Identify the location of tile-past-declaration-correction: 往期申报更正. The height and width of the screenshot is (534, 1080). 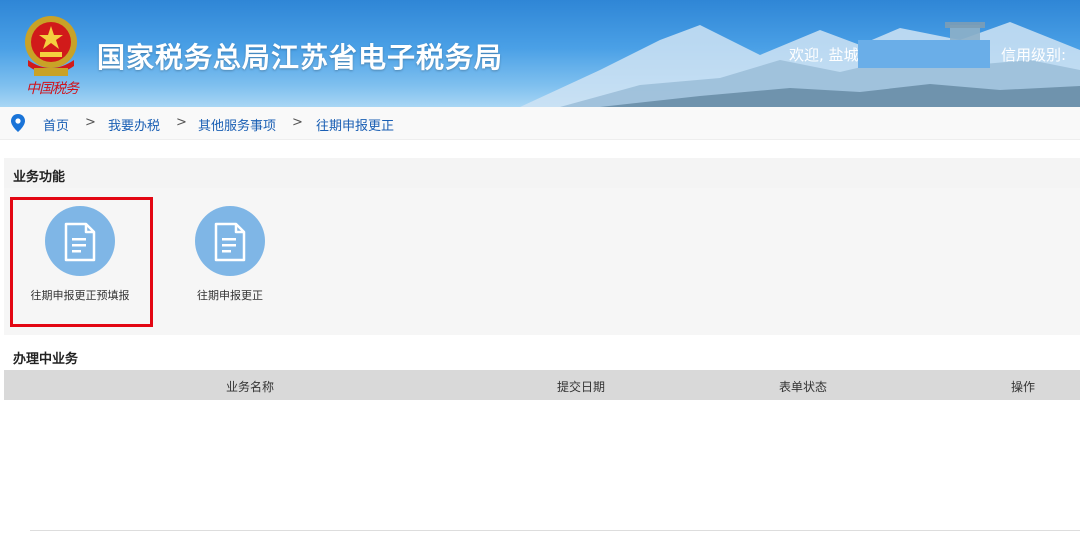
(230, 255).